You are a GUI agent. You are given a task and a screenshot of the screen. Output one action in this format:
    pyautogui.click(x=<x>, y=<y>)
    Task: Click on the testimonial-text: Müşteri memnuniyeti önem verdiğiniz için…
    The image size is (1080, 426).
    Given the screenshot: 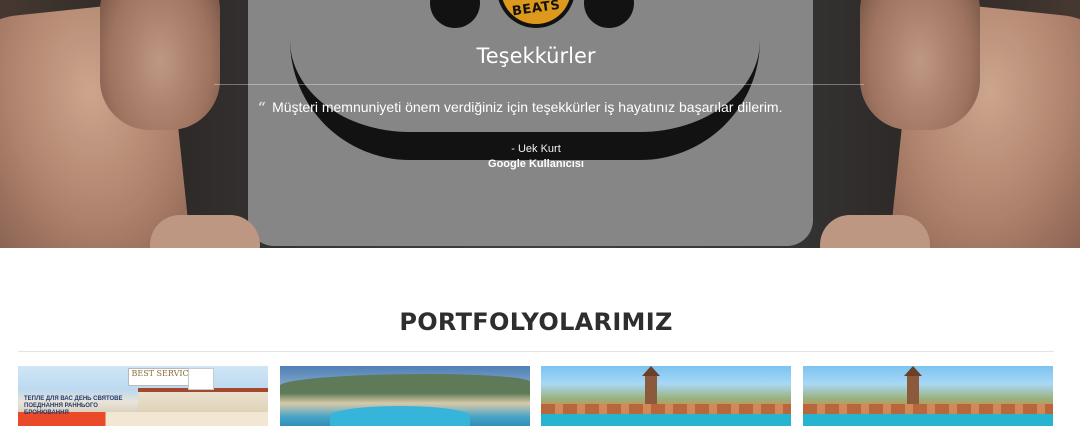 What is the action you would take?
    pyautogui.click(x=527, y=107)
    